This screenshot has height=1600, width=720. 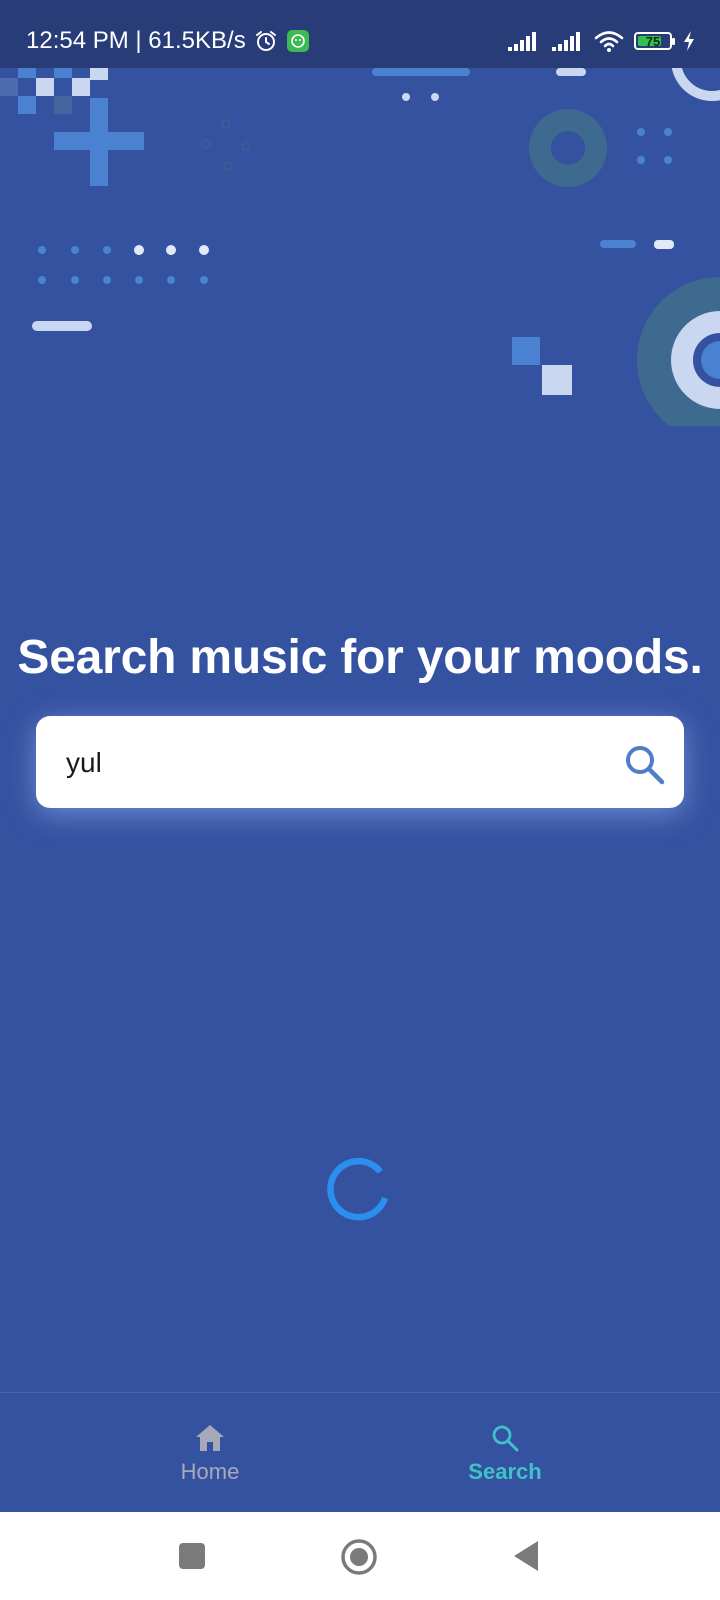 I want to click on system-nav-bar, so click(x=360, y=1556).